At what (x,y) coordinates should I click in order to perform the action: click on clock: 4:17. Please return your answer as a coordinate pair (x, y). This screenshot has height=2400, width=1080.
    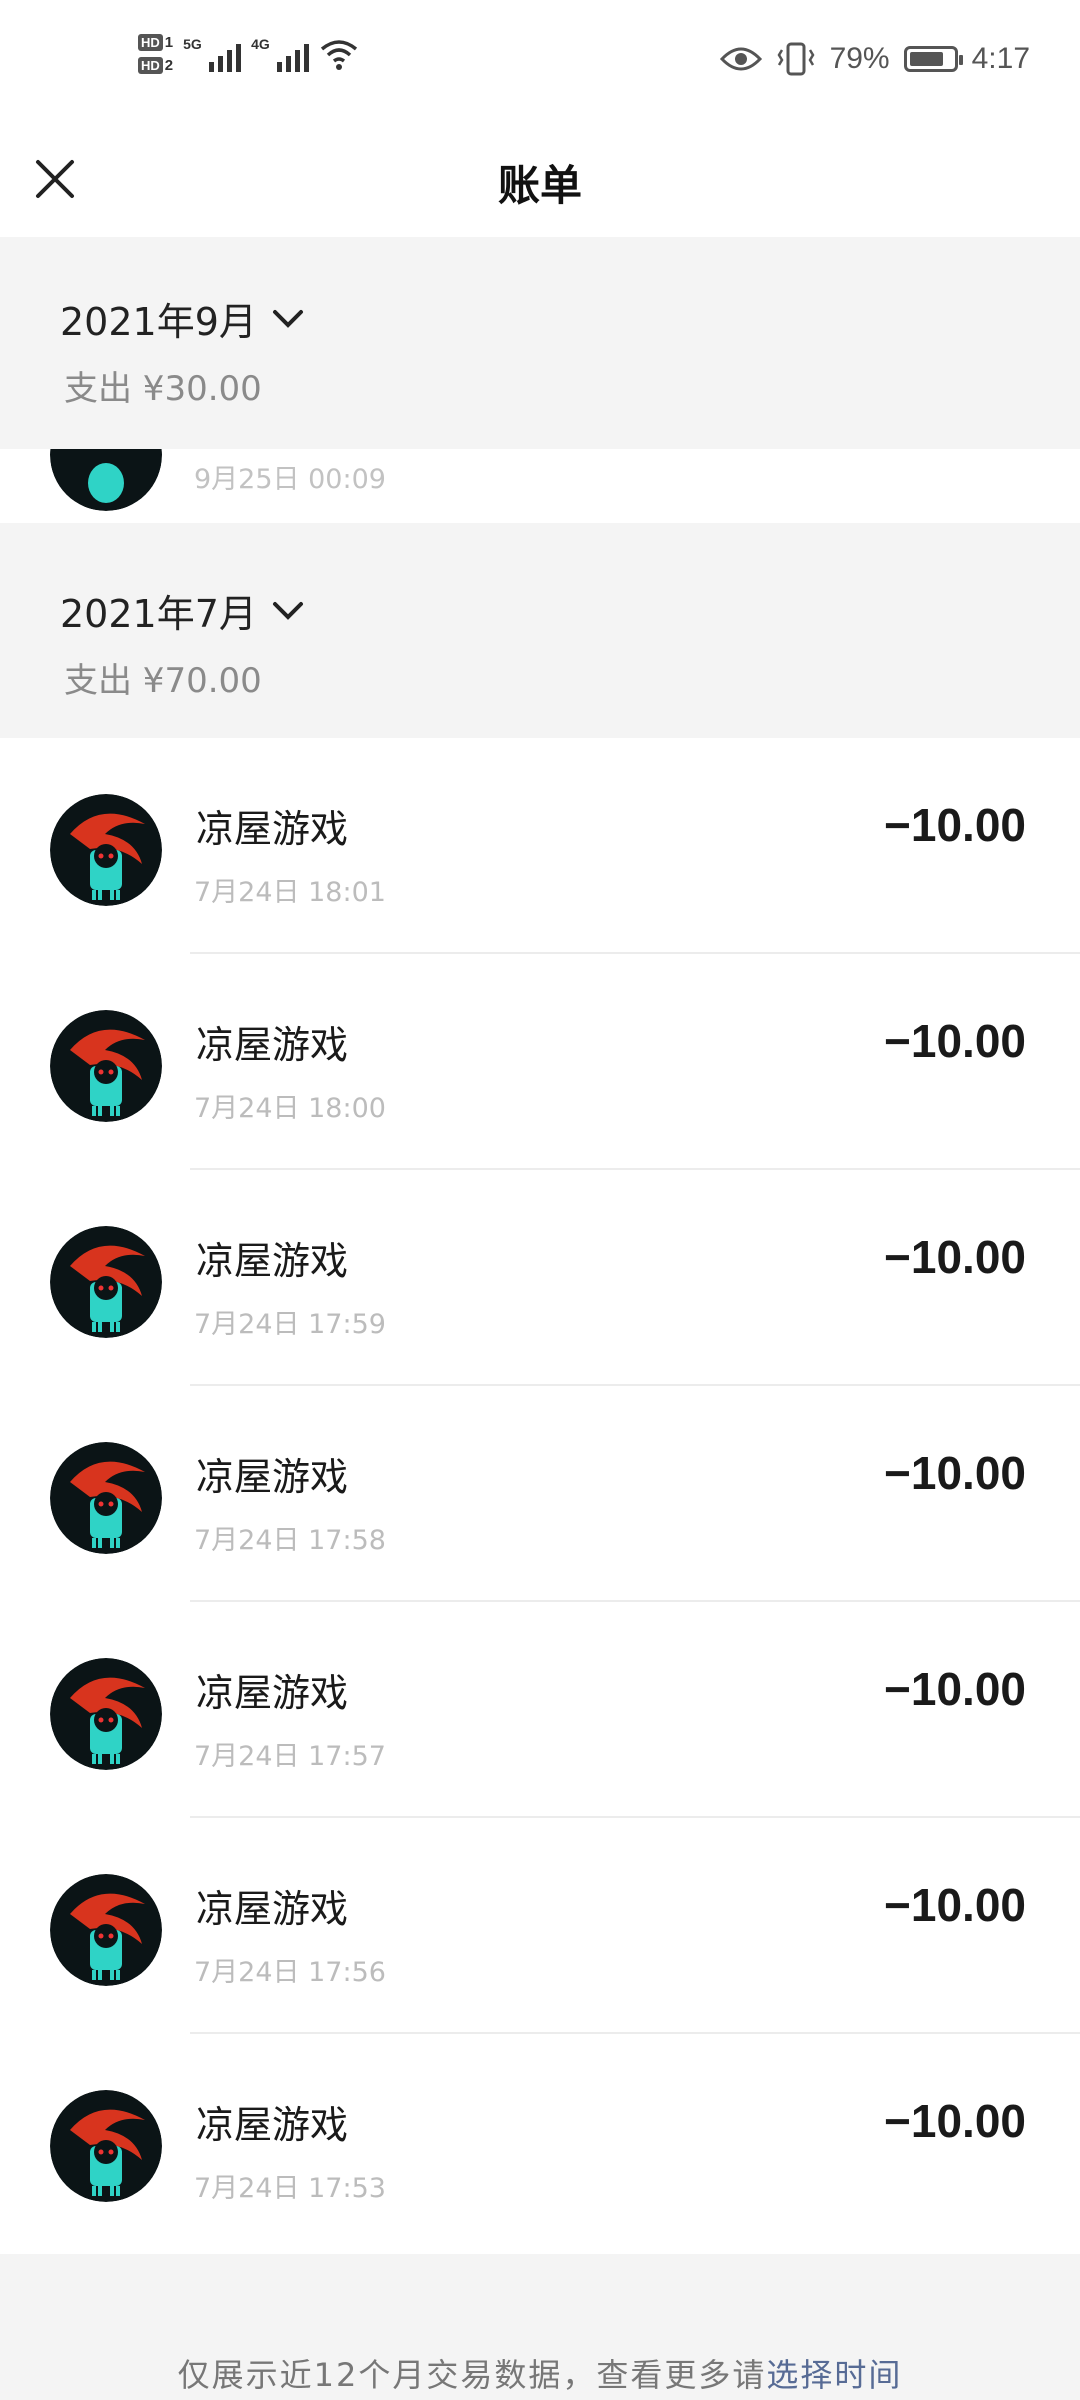
    Looking at the image, I should click on (1000, 58).